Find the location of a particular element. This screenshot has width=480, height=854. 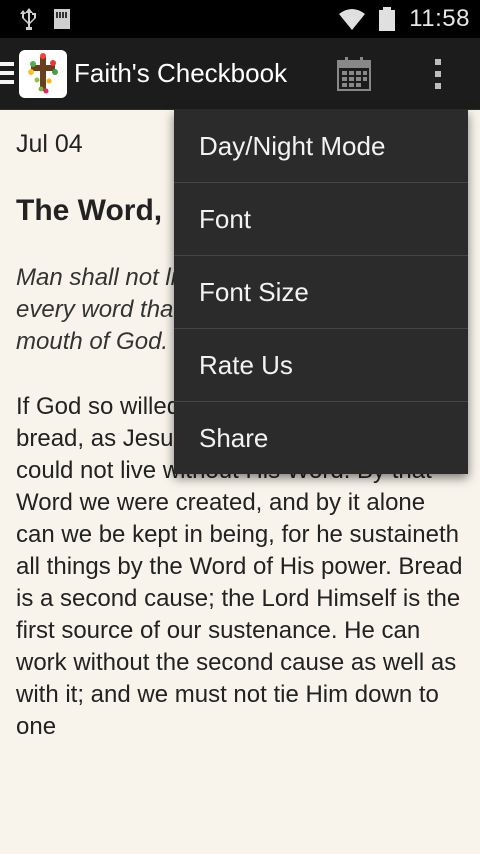

entry-title: The Word, is located at coordinates (89, 210).